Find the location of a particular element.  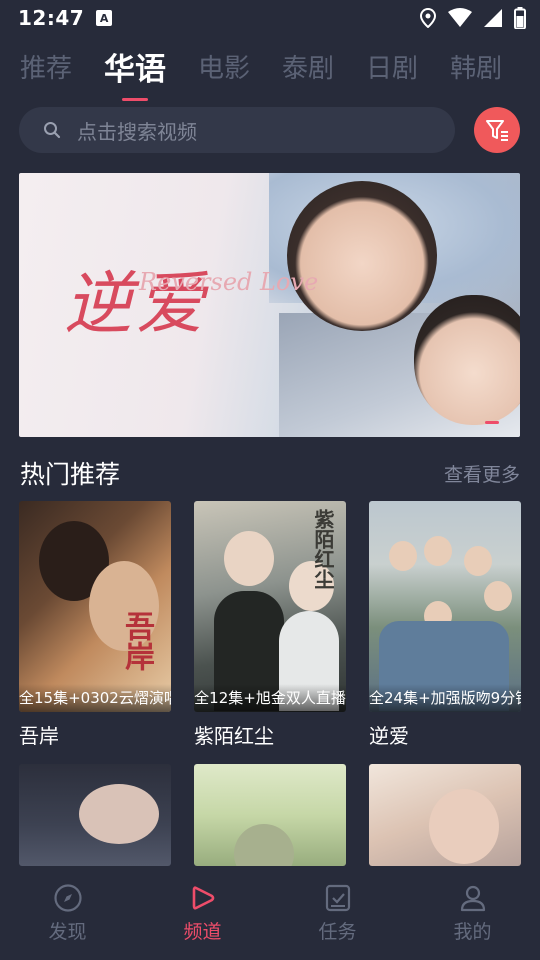

nav-profile: 我的 is located at coordinates (472, 913).